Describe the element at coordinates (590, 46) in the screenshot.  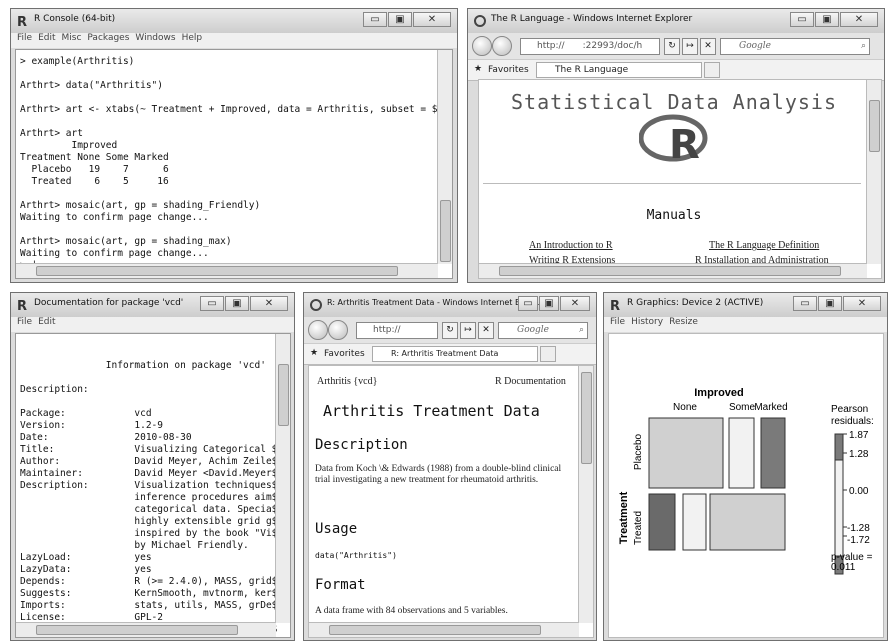
I see `address-bar: http://:22993/doc/h` at that location.